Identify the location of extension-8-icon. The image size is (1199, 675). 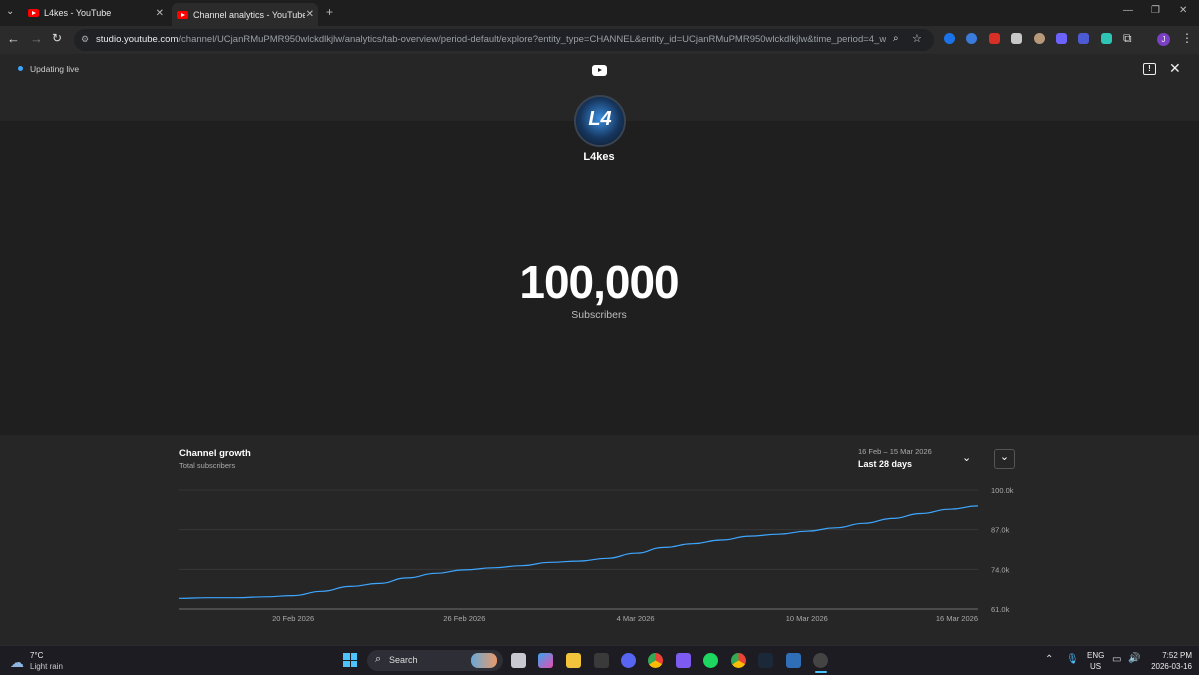
(1106, 38).